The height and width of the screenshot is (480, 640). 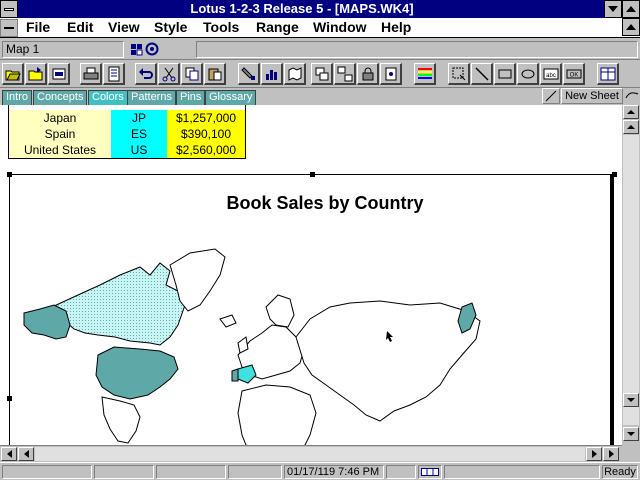 I want to click on tab-glossary: Glossary, so click(x=231, y=97).